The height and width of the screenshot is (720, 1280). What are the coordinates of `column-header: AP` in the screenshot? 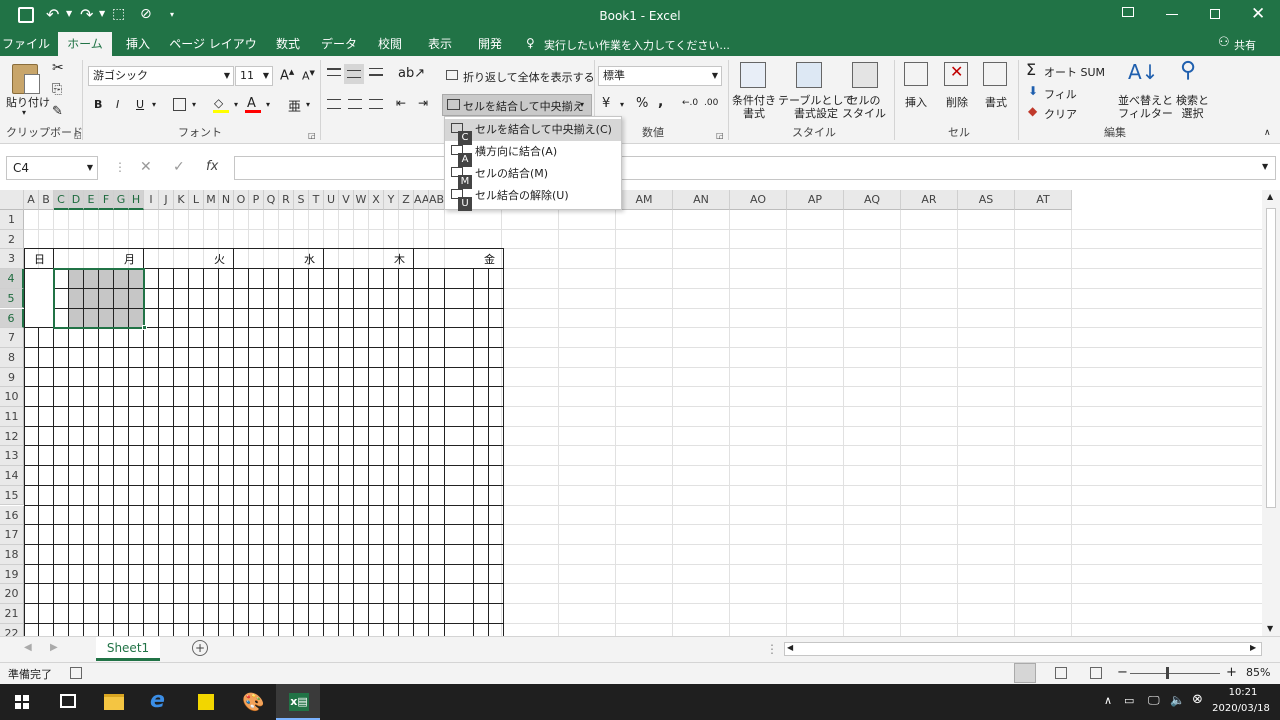 It's located at (815, 200).